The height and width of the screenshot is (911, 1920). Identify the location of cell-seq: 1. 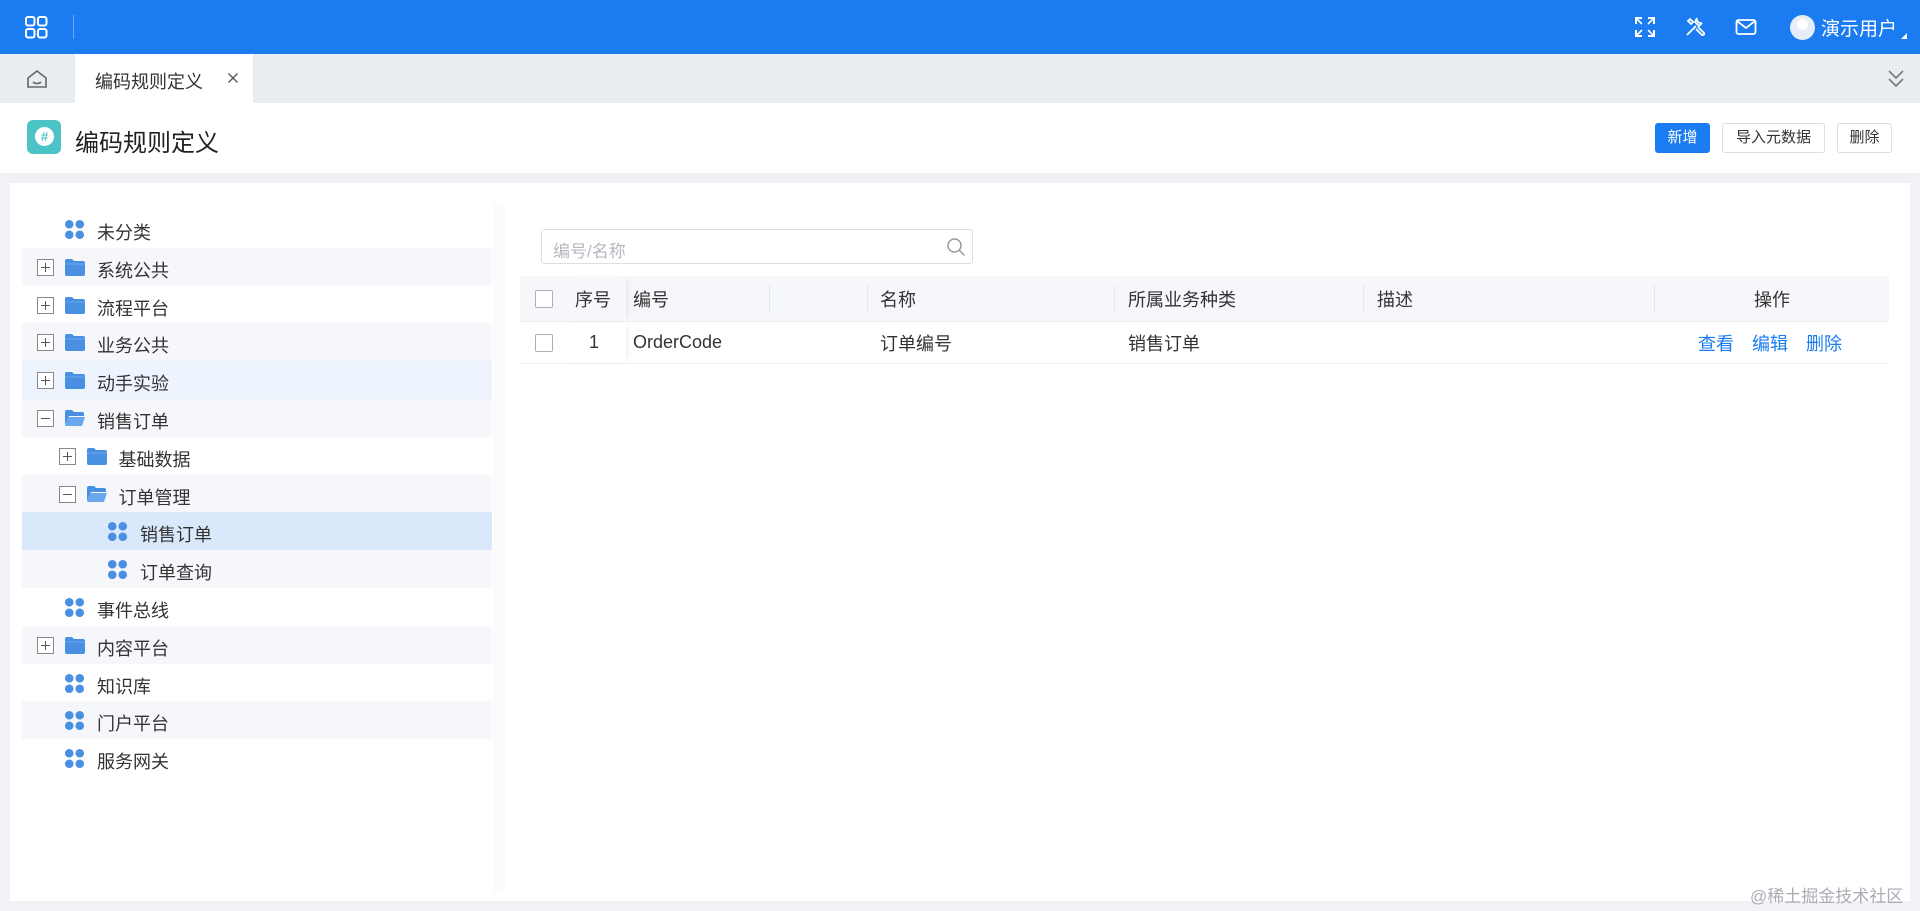
(594, 342).